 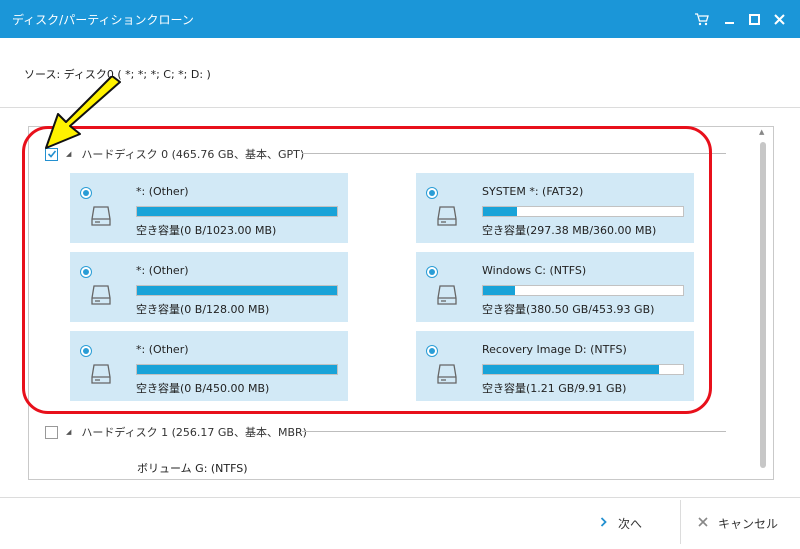 What do you see at coordinates (400, 19) in the screenshot?
I see `title-bar: ディスク/パーティションクローン` at bounding box center [400, 19].